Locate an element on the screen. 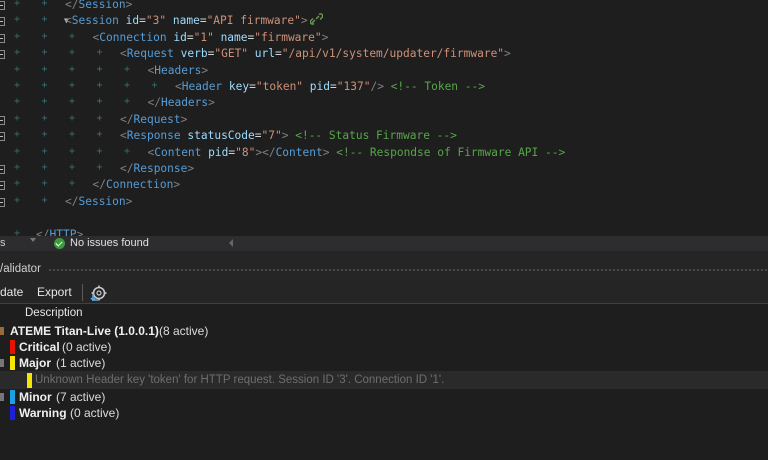  code-line: <Session id="3" name="API firmware"> is located at coordinates (194, 21).